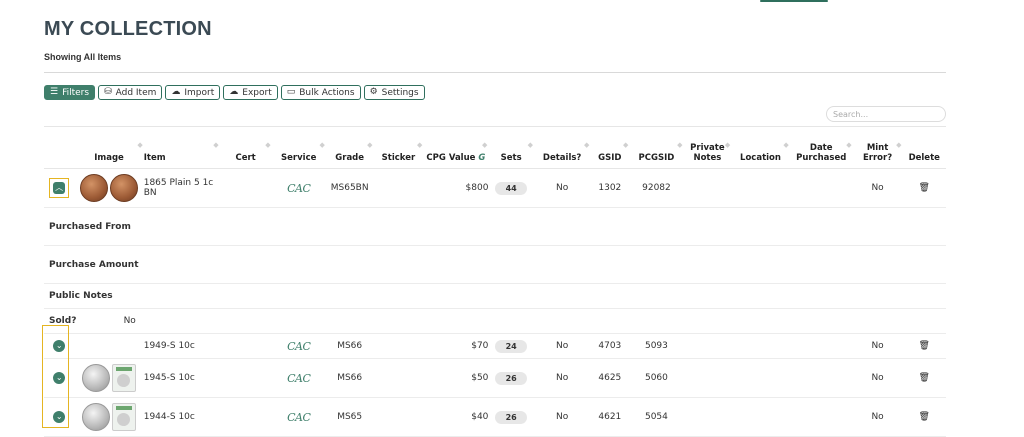 Image resolution: width=1024 pixels, height=437 pixels. What do you see at coordinates (181, 346) in the screenshot?
I see `item-cell: 1949-S 10c` at bounding box center [181, 346].